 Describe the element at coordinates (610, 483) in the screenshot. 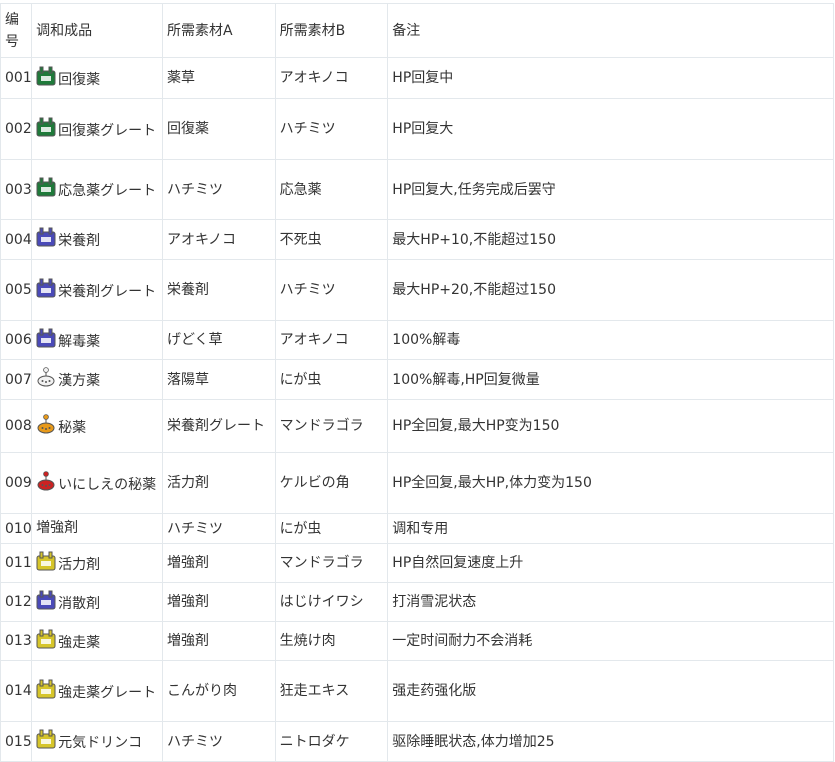

I see `note: HP全回复,最大HP,体力变为150` at that location.